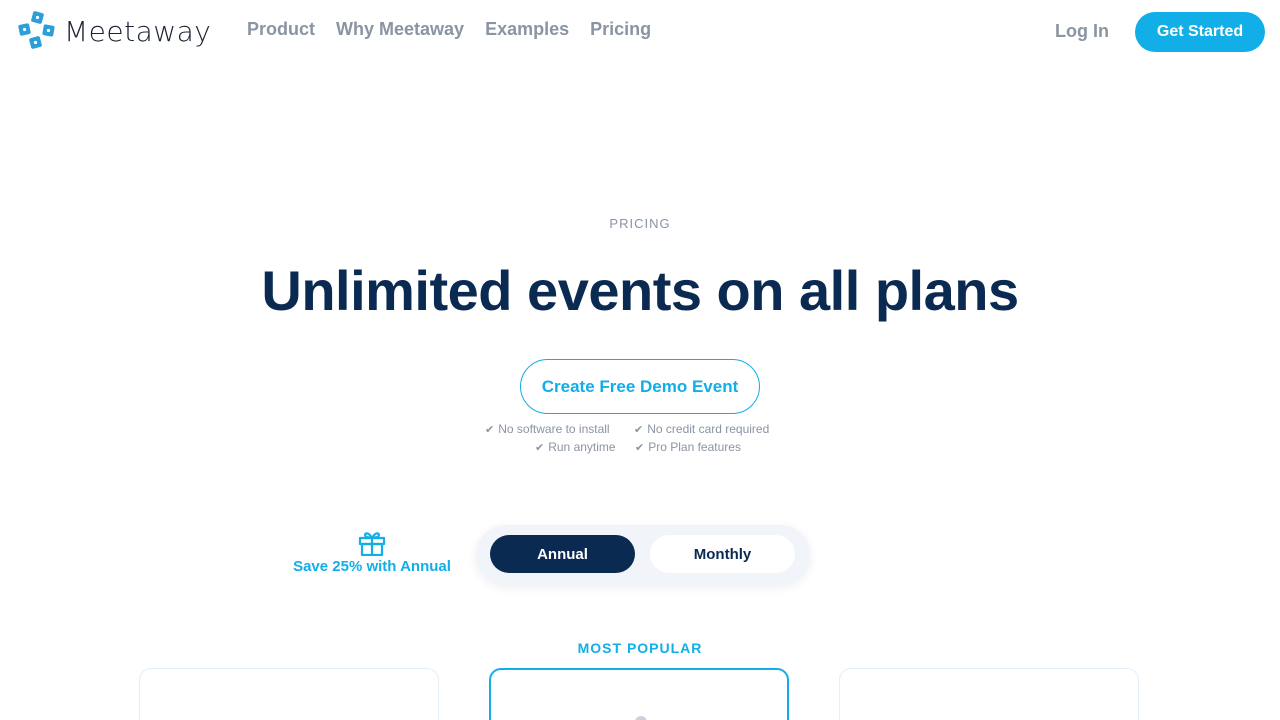 Image resolution: width=1280 pixels, height=720 pixels. What do you see at coordinates (562, 554) in the screenshot?
I see `billing-option-annual: Annual` at bounding box center [562, 554].